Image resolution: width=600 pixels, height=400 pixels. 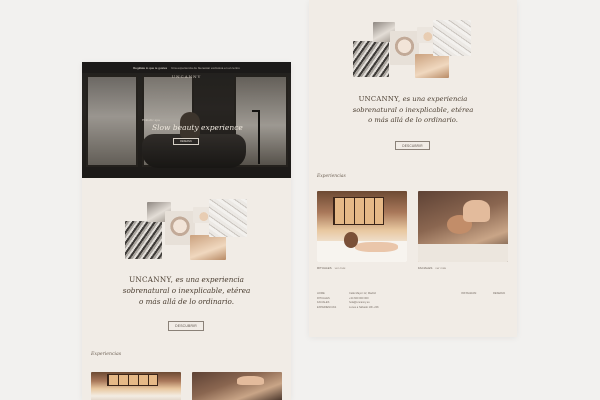 What do you see at coordinates (364, 307) in the screenshot?
I see `footer-hours: Lunes a Sábado 10h–20h` at bounding box center [364, 307].